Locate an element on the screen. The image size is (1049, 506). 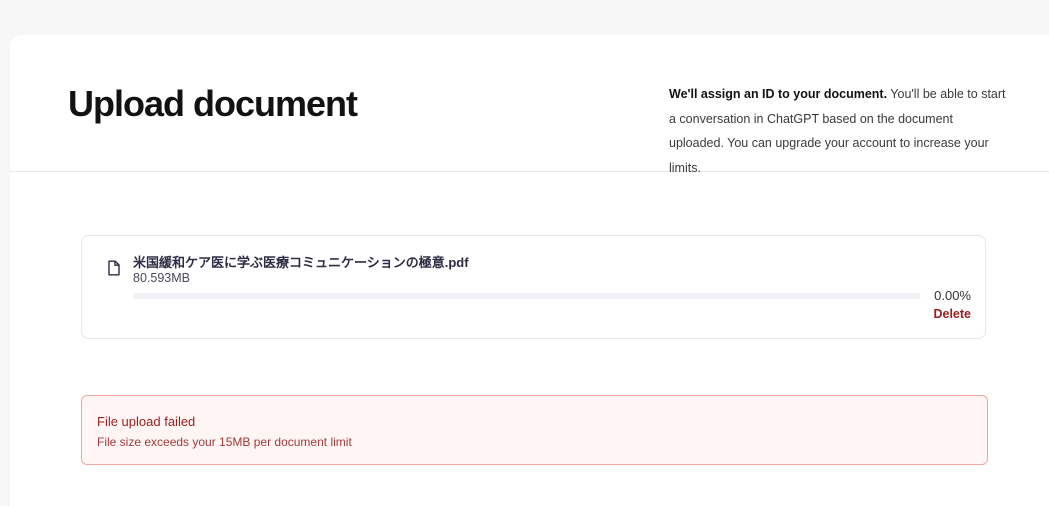
delete-file-button: Delete is located at coordinates (952, 314).